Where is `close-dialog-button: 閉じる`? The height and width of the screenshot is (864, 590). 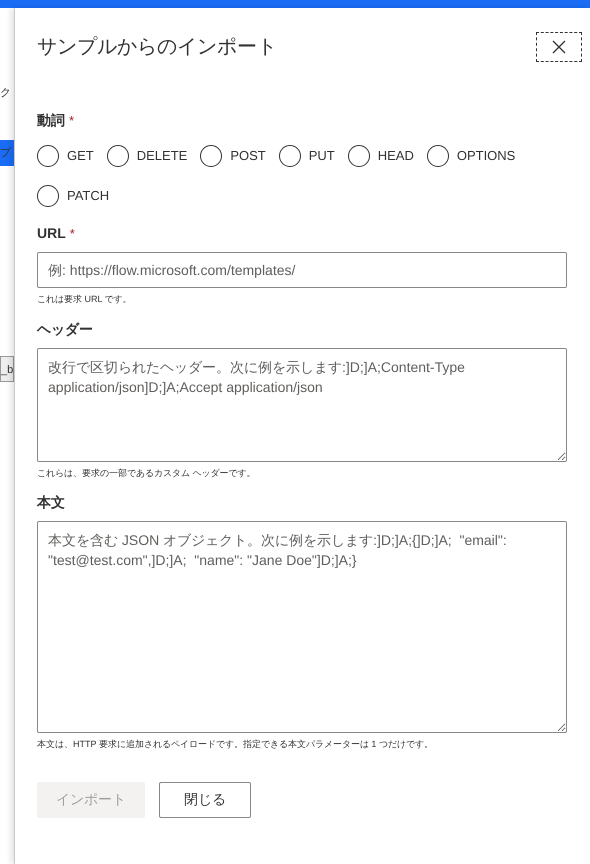 close-dialog-button: 閉じる is located at coordinates (205, 800).